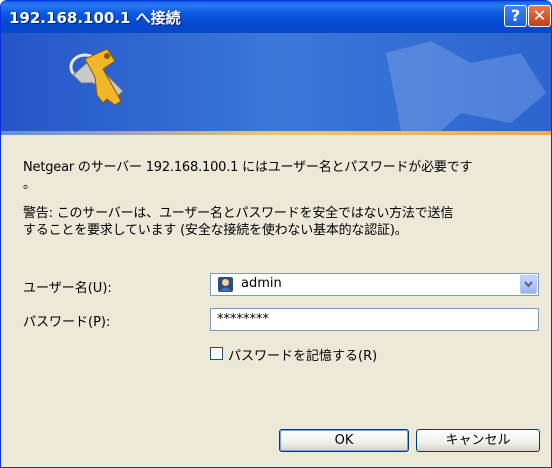 This screenshot has width=552, height=468. What do you see at coordinates (515, 16) in the screenshot?
I see `help-button: ?` at bounding box center [515, 16].